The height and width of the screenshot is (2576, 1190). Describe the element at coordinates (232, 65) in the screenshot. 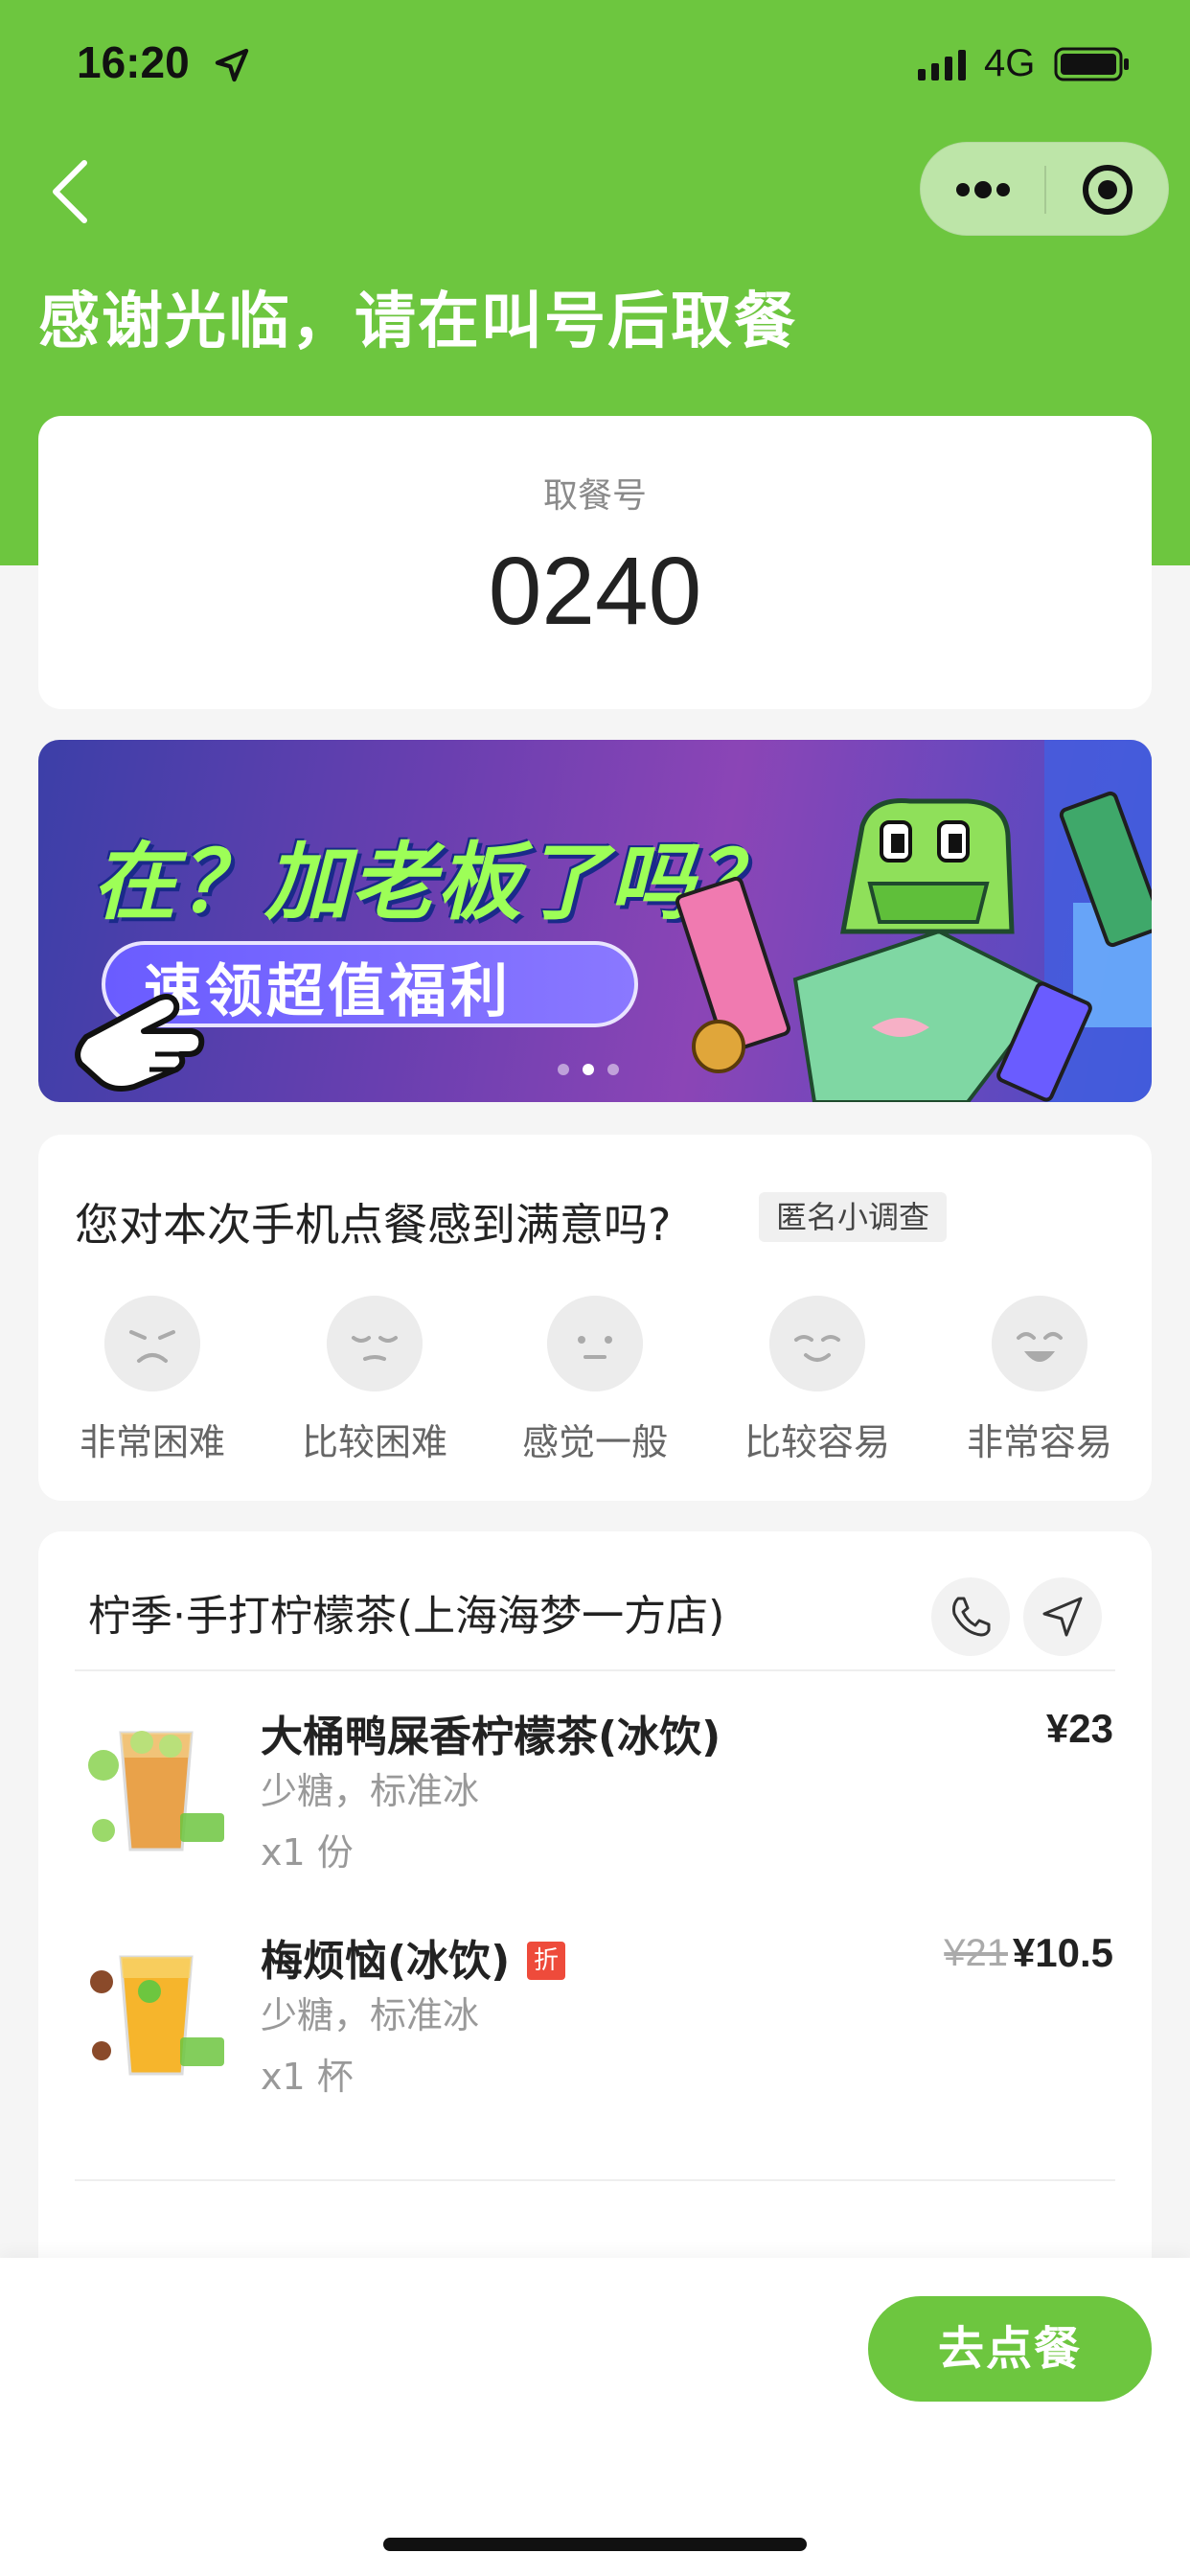

I see `location-arrow-icon` at that location.